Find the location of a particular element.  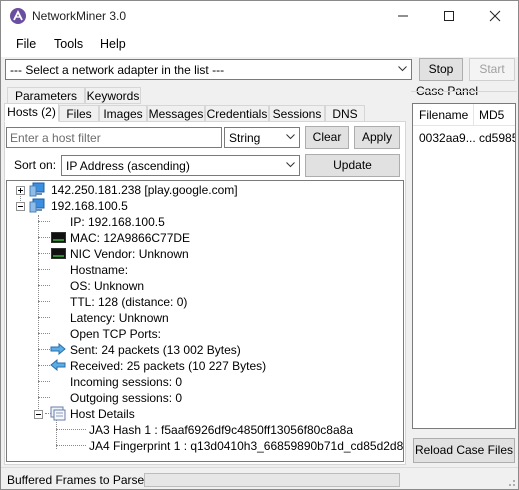

host-details-icon is located at coordinates (58, 413).